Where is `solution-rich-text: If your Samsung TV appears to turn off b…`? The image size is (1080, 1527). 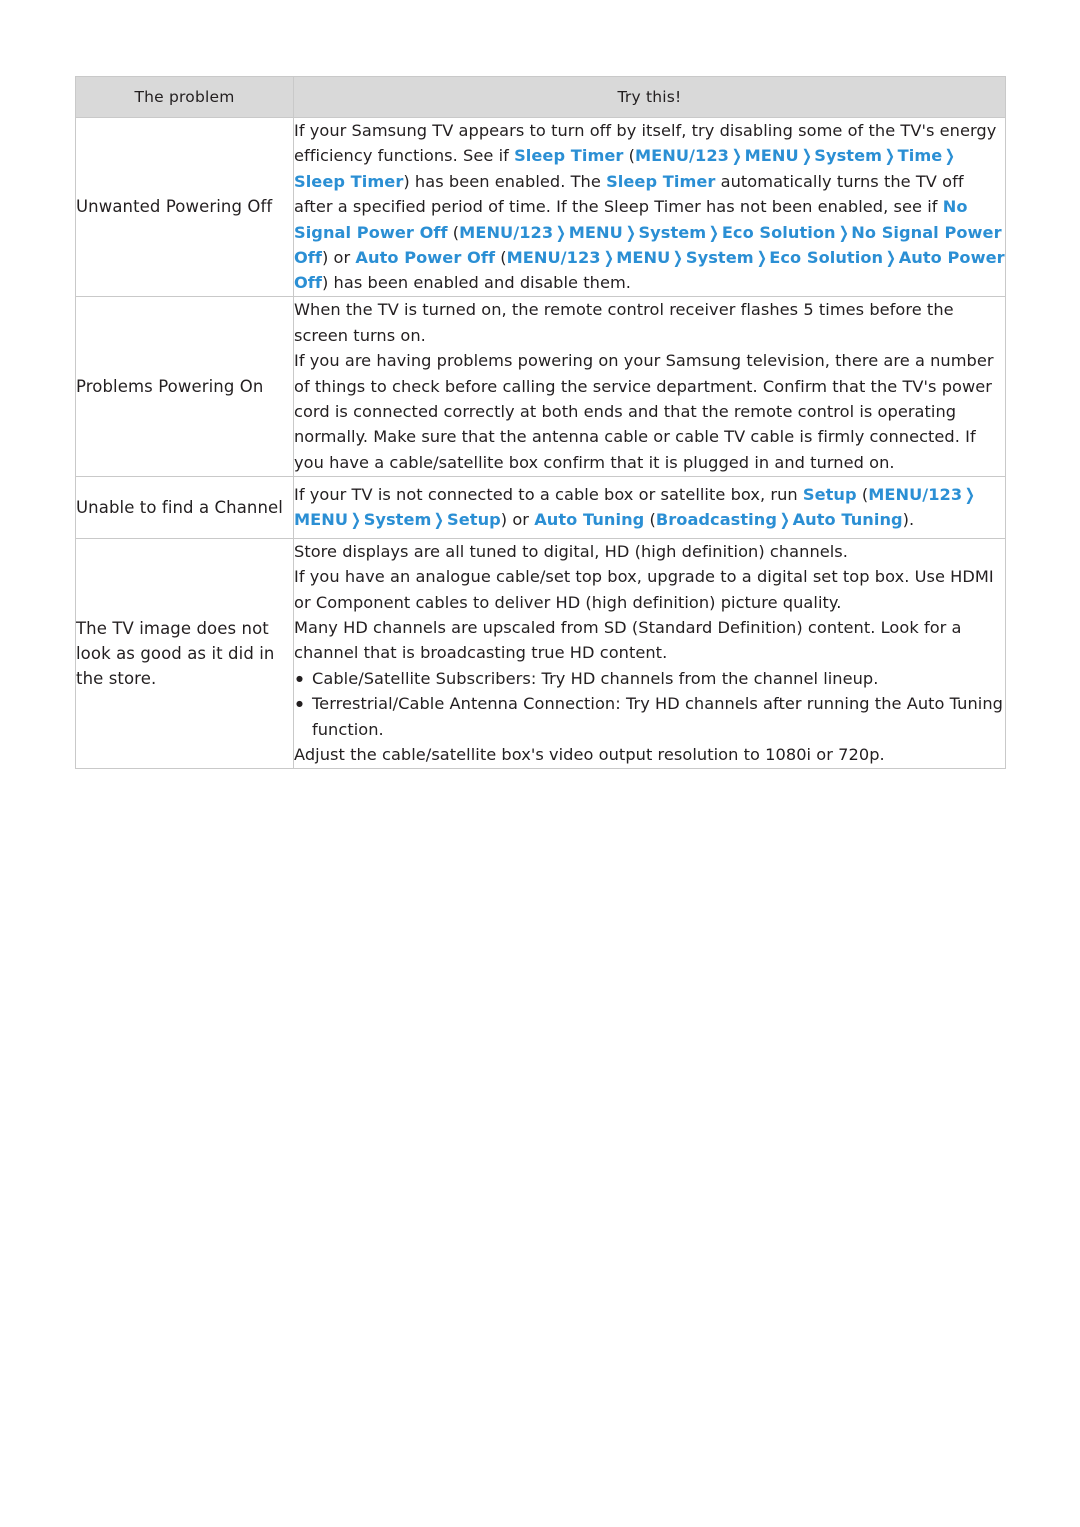
solution-rich-text: If your Samsung TV appears to turn off b… is located at coordinates (649, 207).